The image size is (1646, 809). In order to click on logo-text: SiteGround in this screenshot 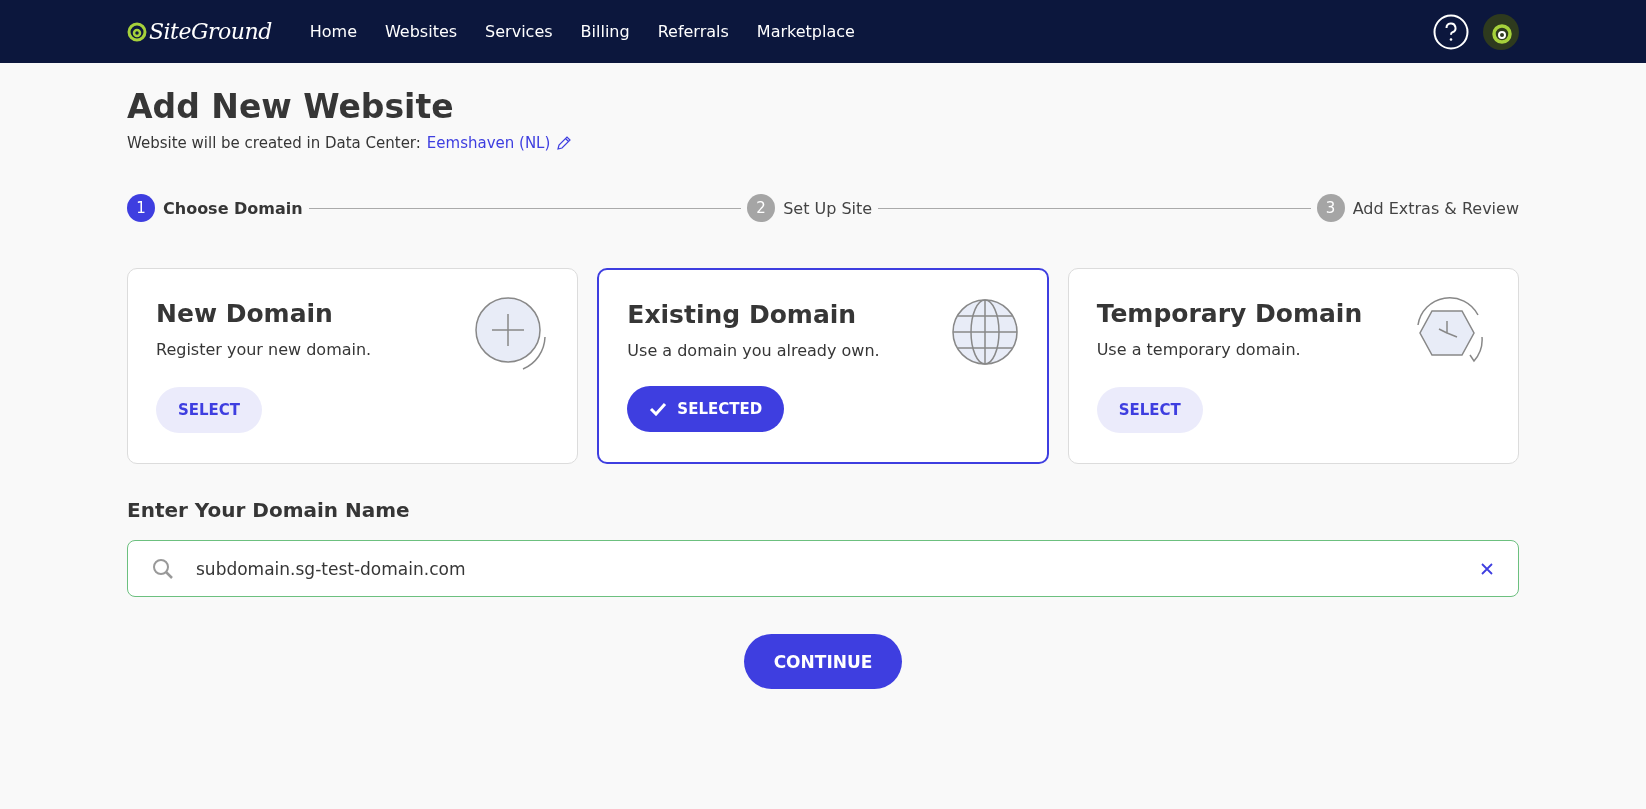, I will do `click(210, 31)`.